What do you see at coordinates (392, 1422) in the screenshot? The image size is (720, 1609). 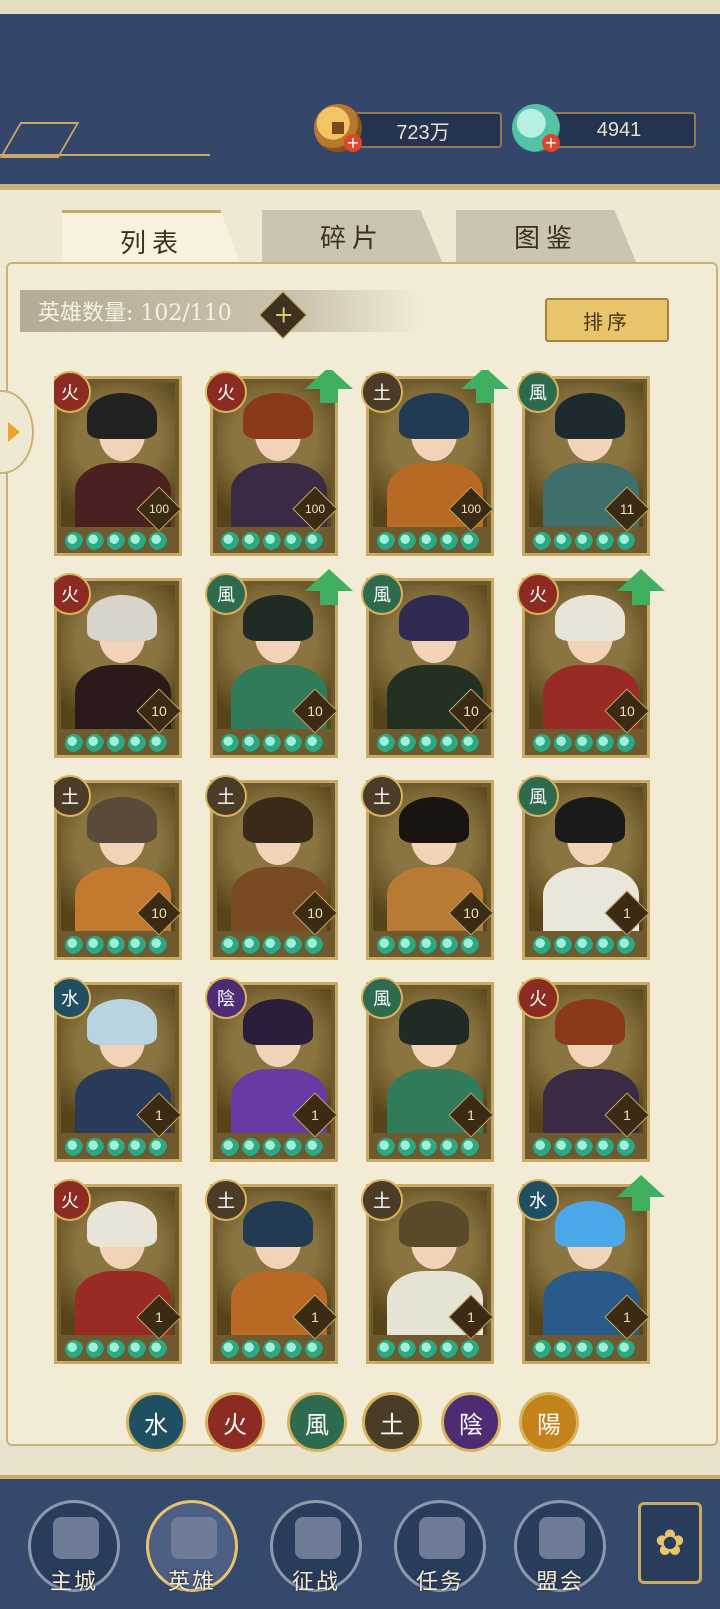 I see `filter-earth-button: 土` at bounding box center [392, 1422].